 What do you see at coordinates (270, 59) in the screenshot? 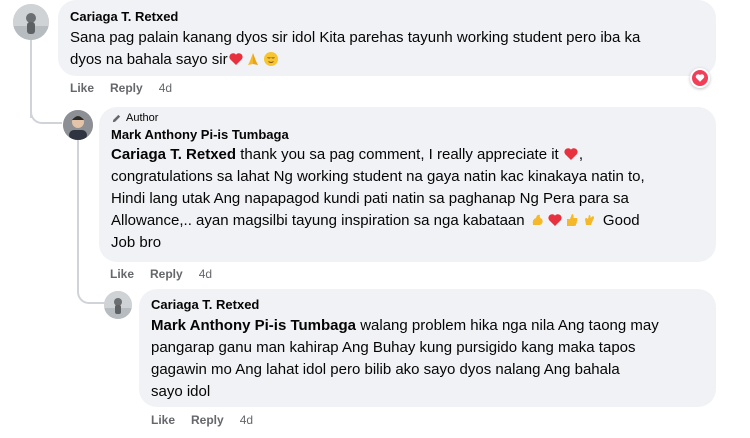
I see `relieved-face-emoji-icon` at bounding box center [270, 59].